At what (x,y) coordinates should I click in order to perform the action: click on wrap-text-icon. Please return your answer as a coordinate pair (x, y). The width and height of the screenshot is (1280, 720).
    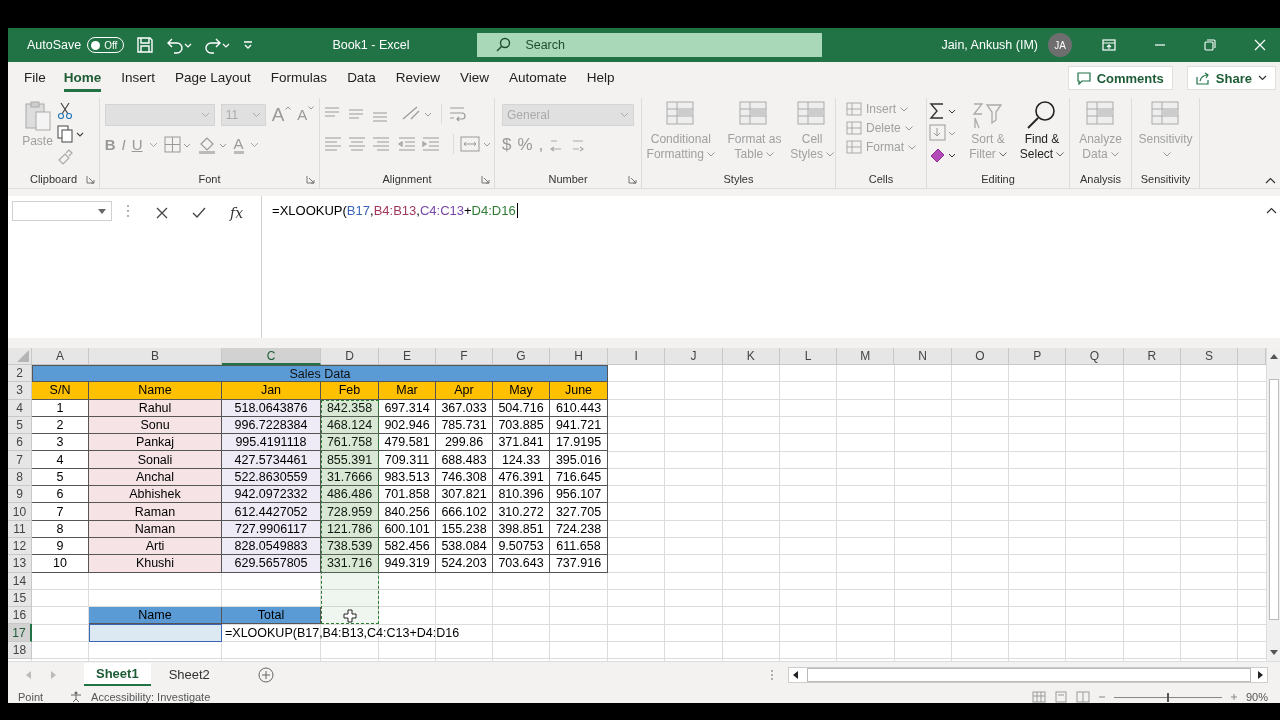
    Looking at the image, I should click on (457, 114).